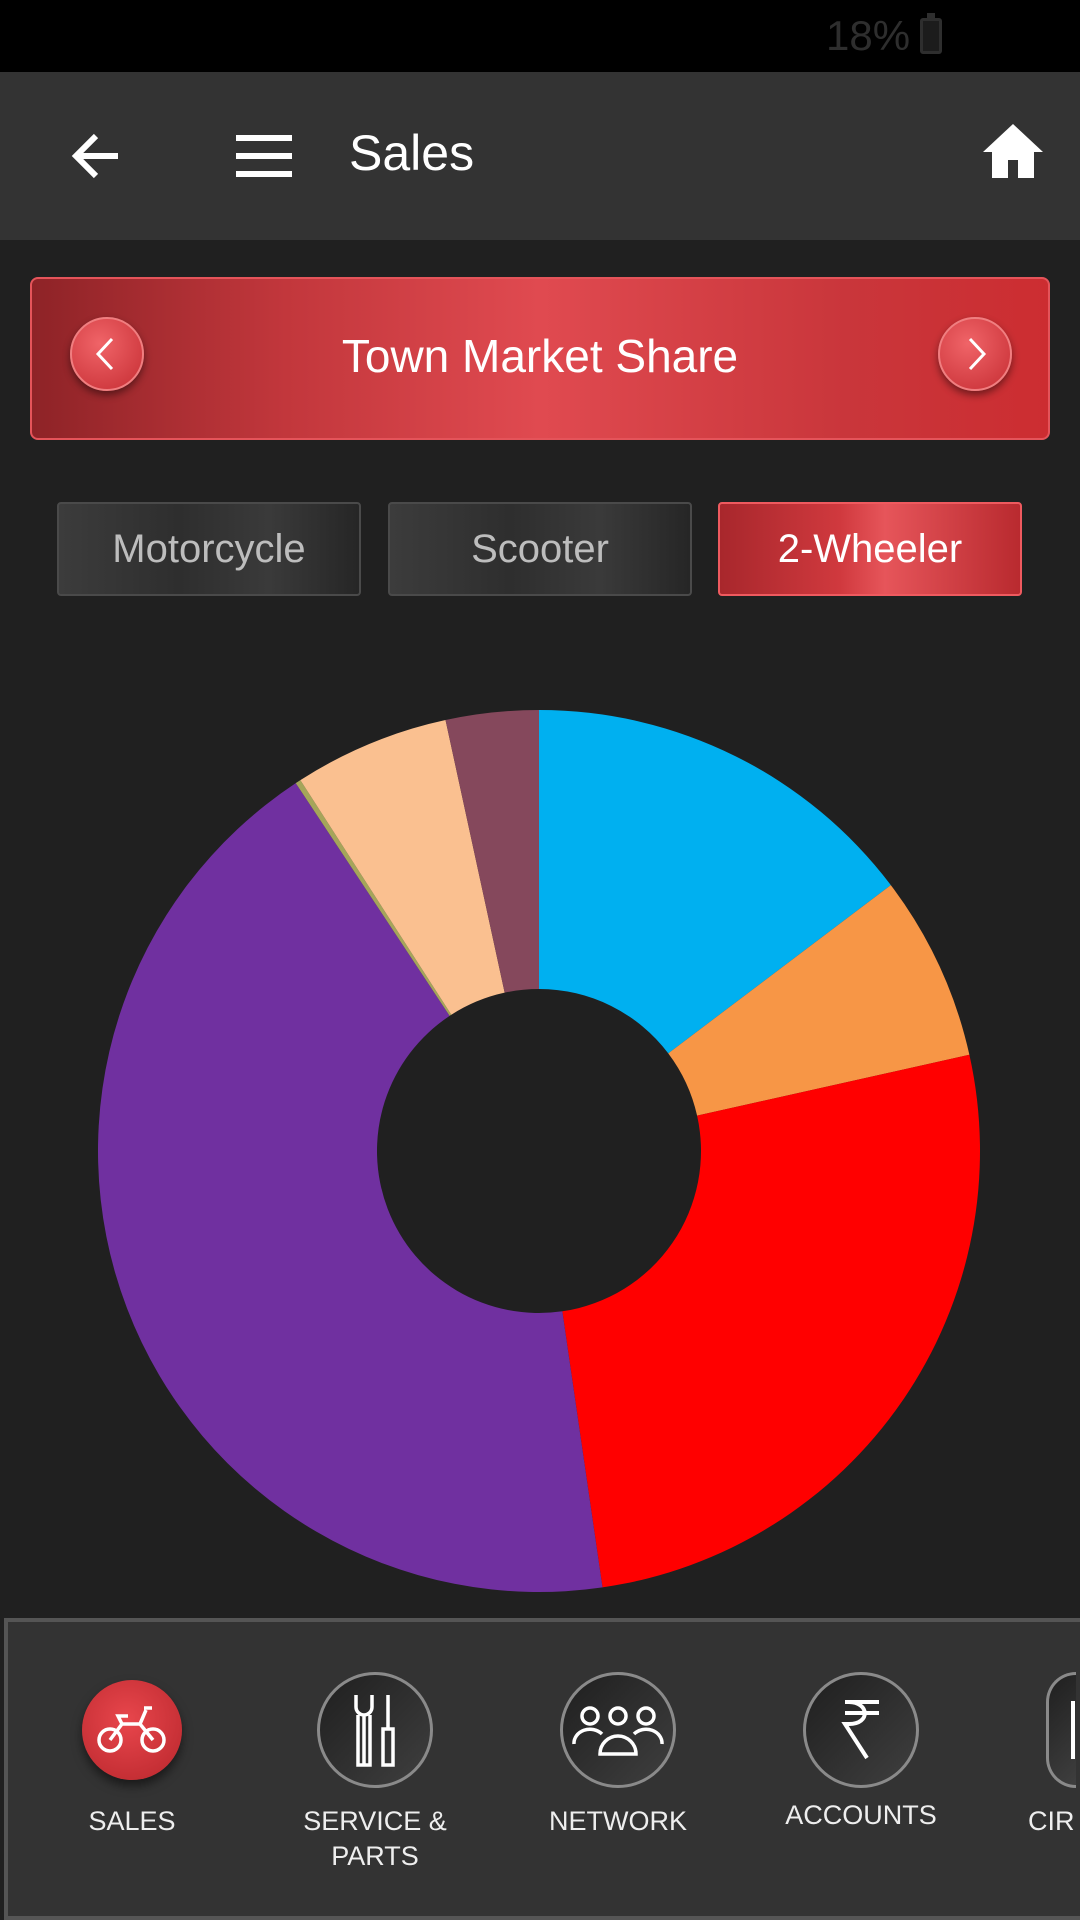  What do you see at coordinates (540, 36) in the screenshot?
I see `status-bar: 18%` at bounding box center [540, 36].